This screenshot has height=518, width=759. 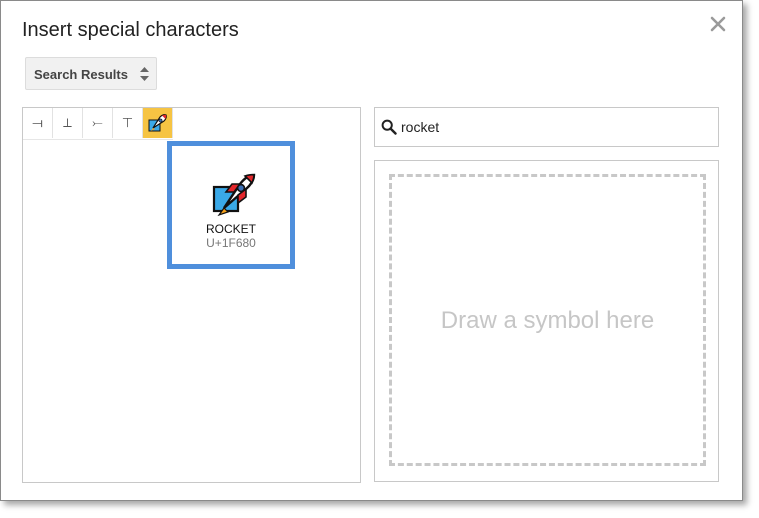 I want to click on close-button, so click(x=718, y=24).